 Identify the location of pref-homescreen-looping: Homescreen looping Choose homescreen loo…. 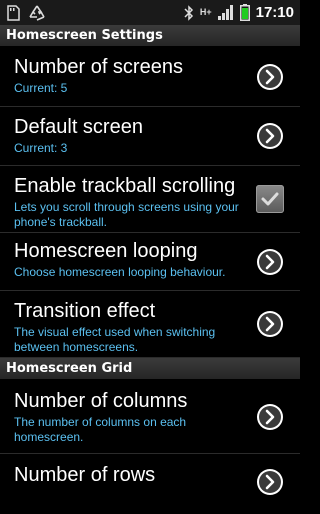
(150, 262).